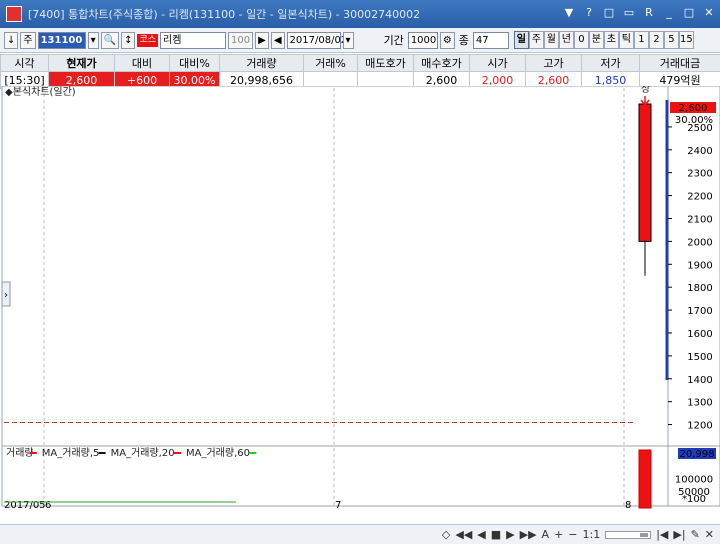 The image size is (720, 544). I want to click on chart-scrollbar, so click(628, 534).